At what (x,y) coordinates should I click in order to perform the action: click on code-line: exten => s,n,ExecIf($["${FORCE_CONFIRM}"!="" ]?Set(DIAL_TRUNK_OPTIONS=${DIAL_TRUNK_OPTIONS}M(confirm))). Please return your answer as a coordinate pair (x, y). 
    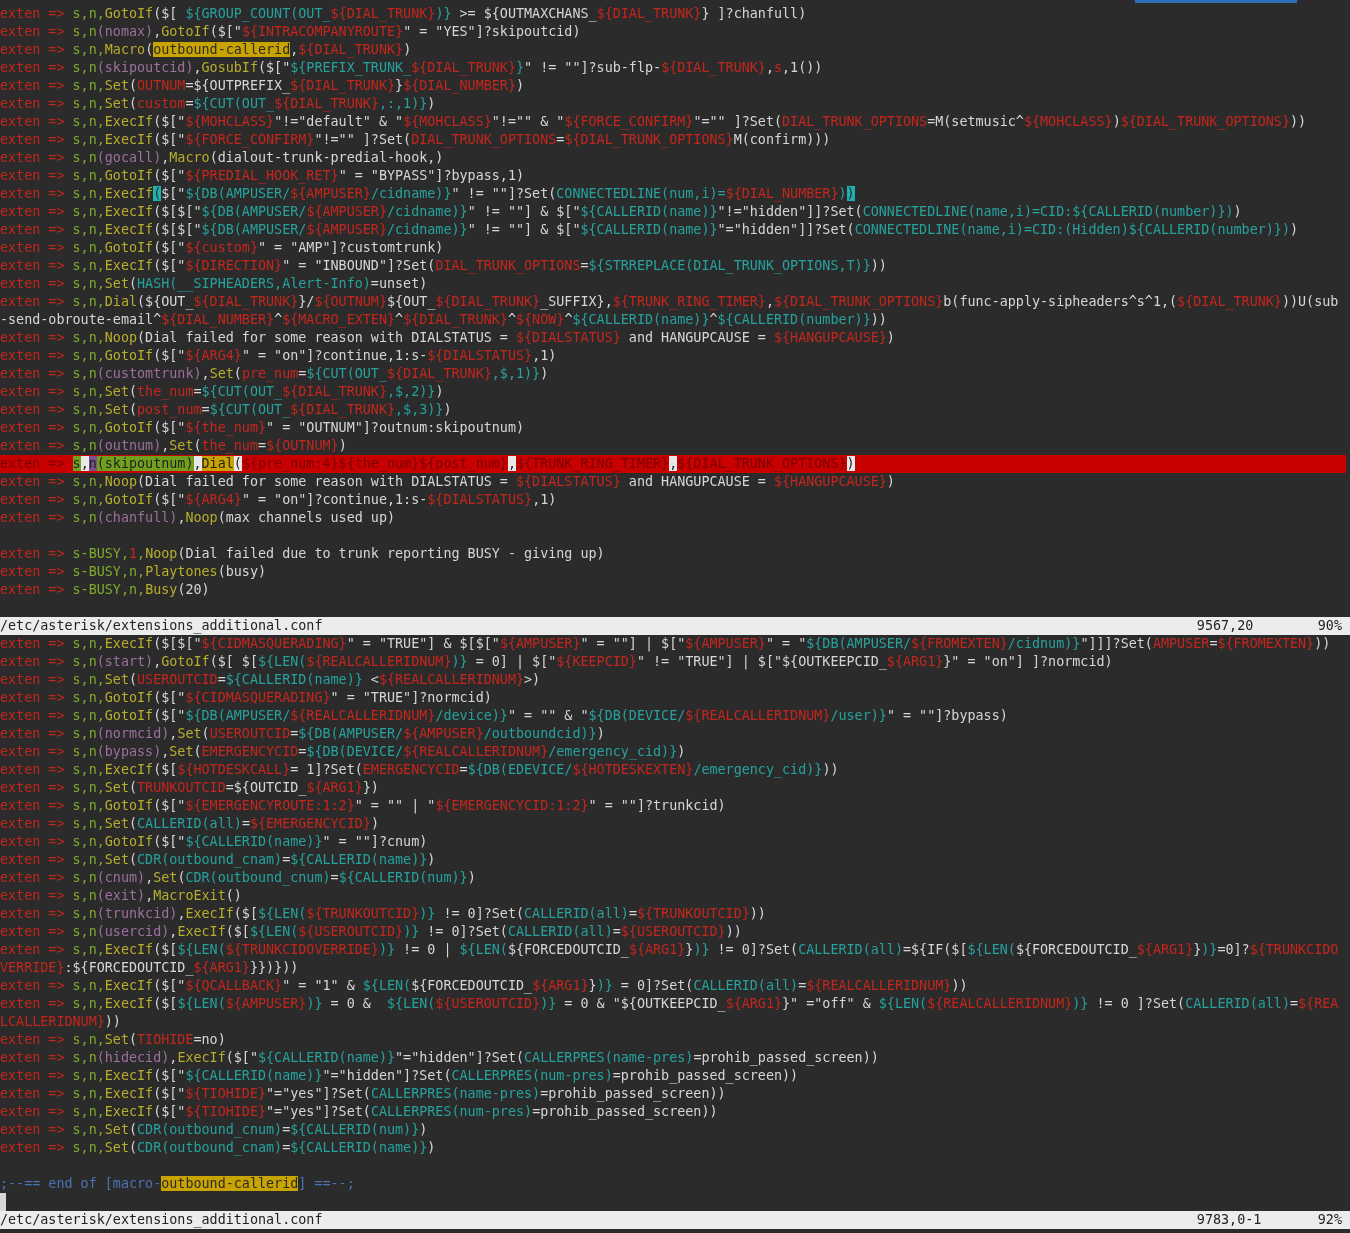
    Looking at the image, I should click on (416, 140).